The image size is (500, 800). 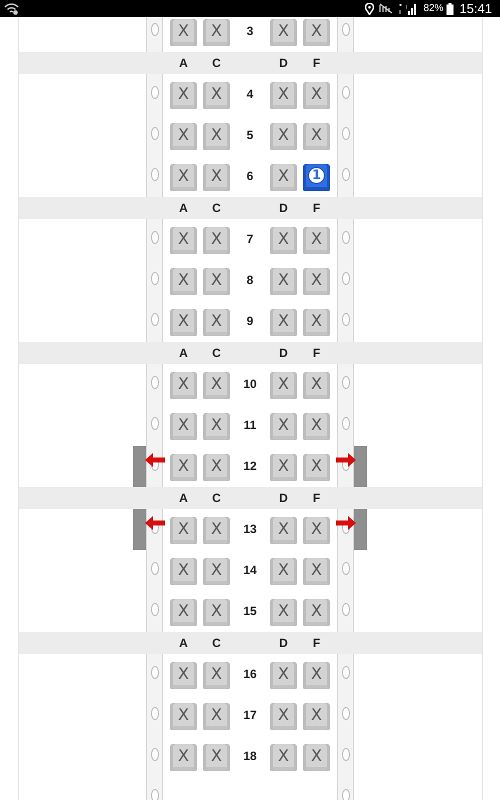 I want to click on row-number: 15, so click(x=250, y=611).